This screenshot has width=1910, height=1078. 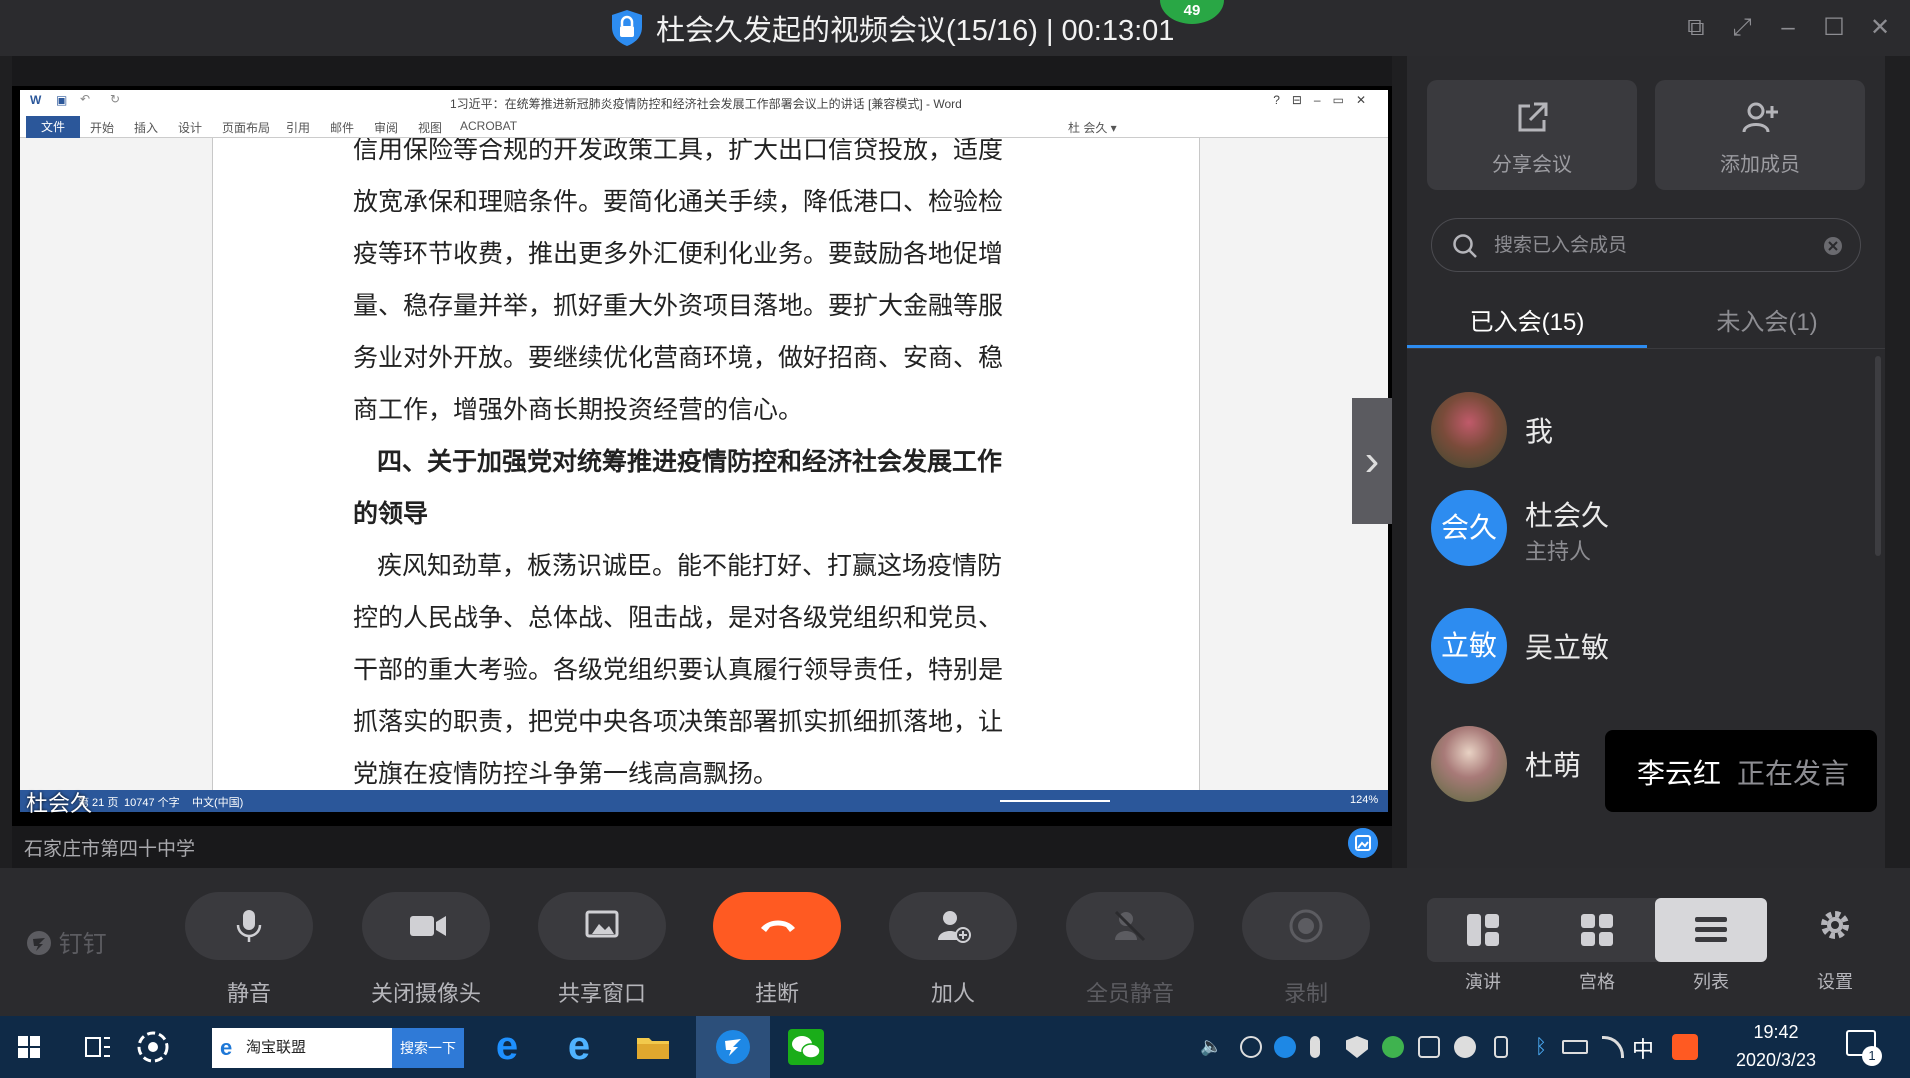 What do you see at coordinates (1469, 430) in the screenshot?
I see `avatar` at bounding box center [1469, 430].